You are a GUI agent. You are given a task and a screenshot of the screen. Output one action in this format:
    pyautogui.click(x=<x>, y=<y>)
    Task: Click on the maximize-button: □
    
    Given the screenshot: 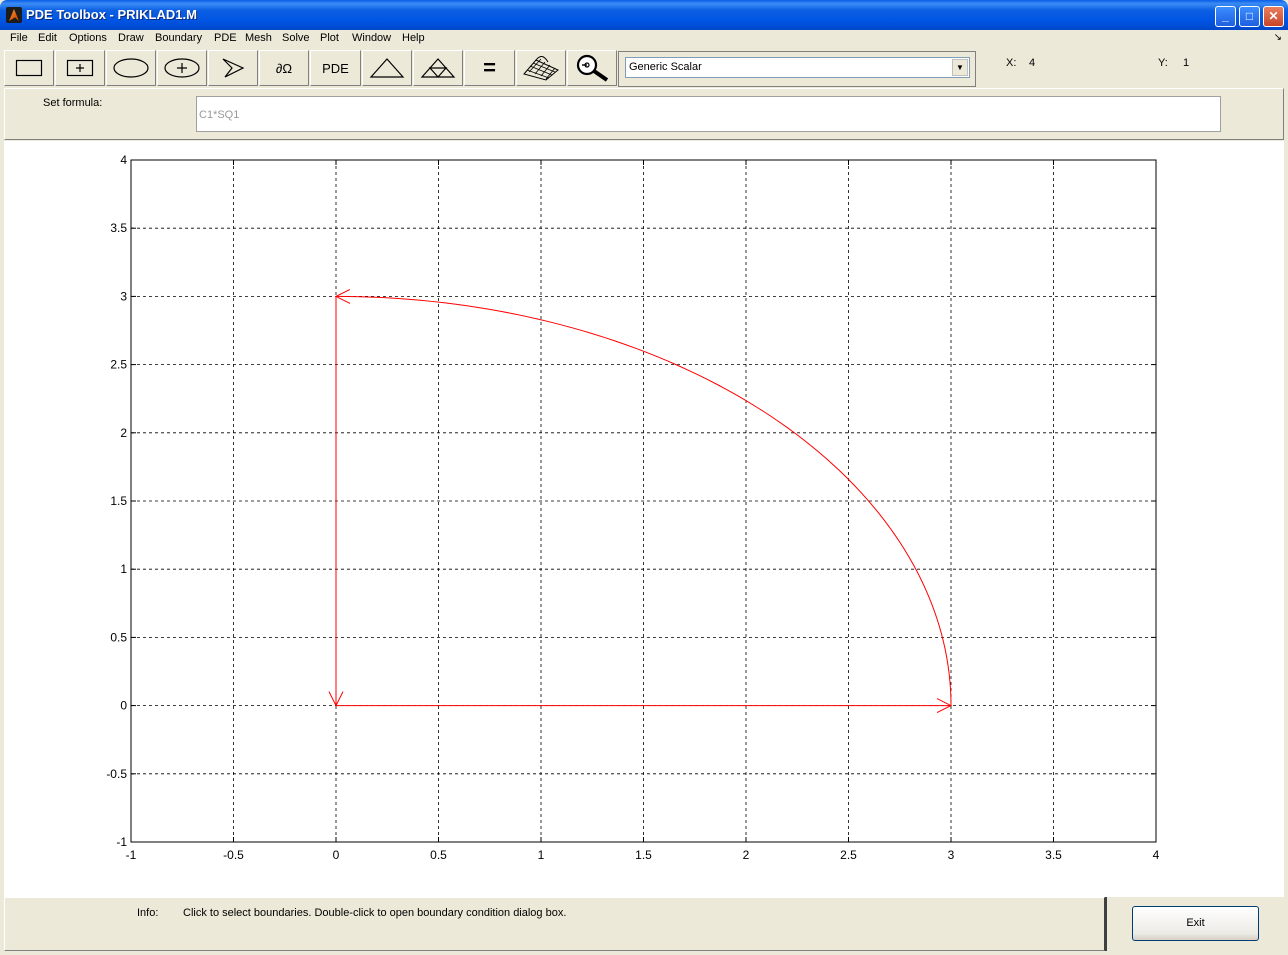 What is the action you would take?
    pyautogui.click(x=1249, y=16)
    